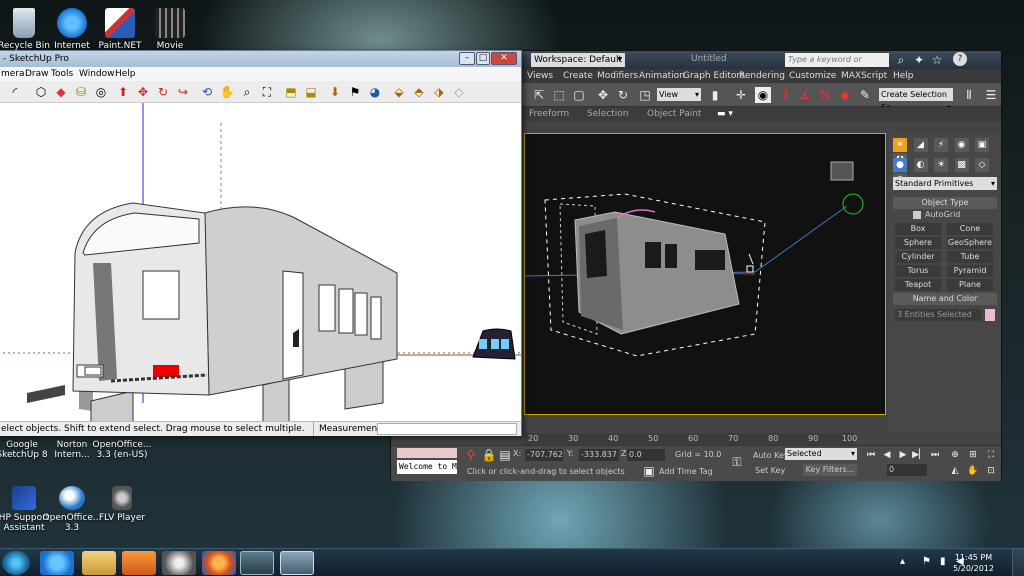 This screenshot has height=576, width=1024. I want to click on paint-bucket-icon: ⛁, so click(81, 92).